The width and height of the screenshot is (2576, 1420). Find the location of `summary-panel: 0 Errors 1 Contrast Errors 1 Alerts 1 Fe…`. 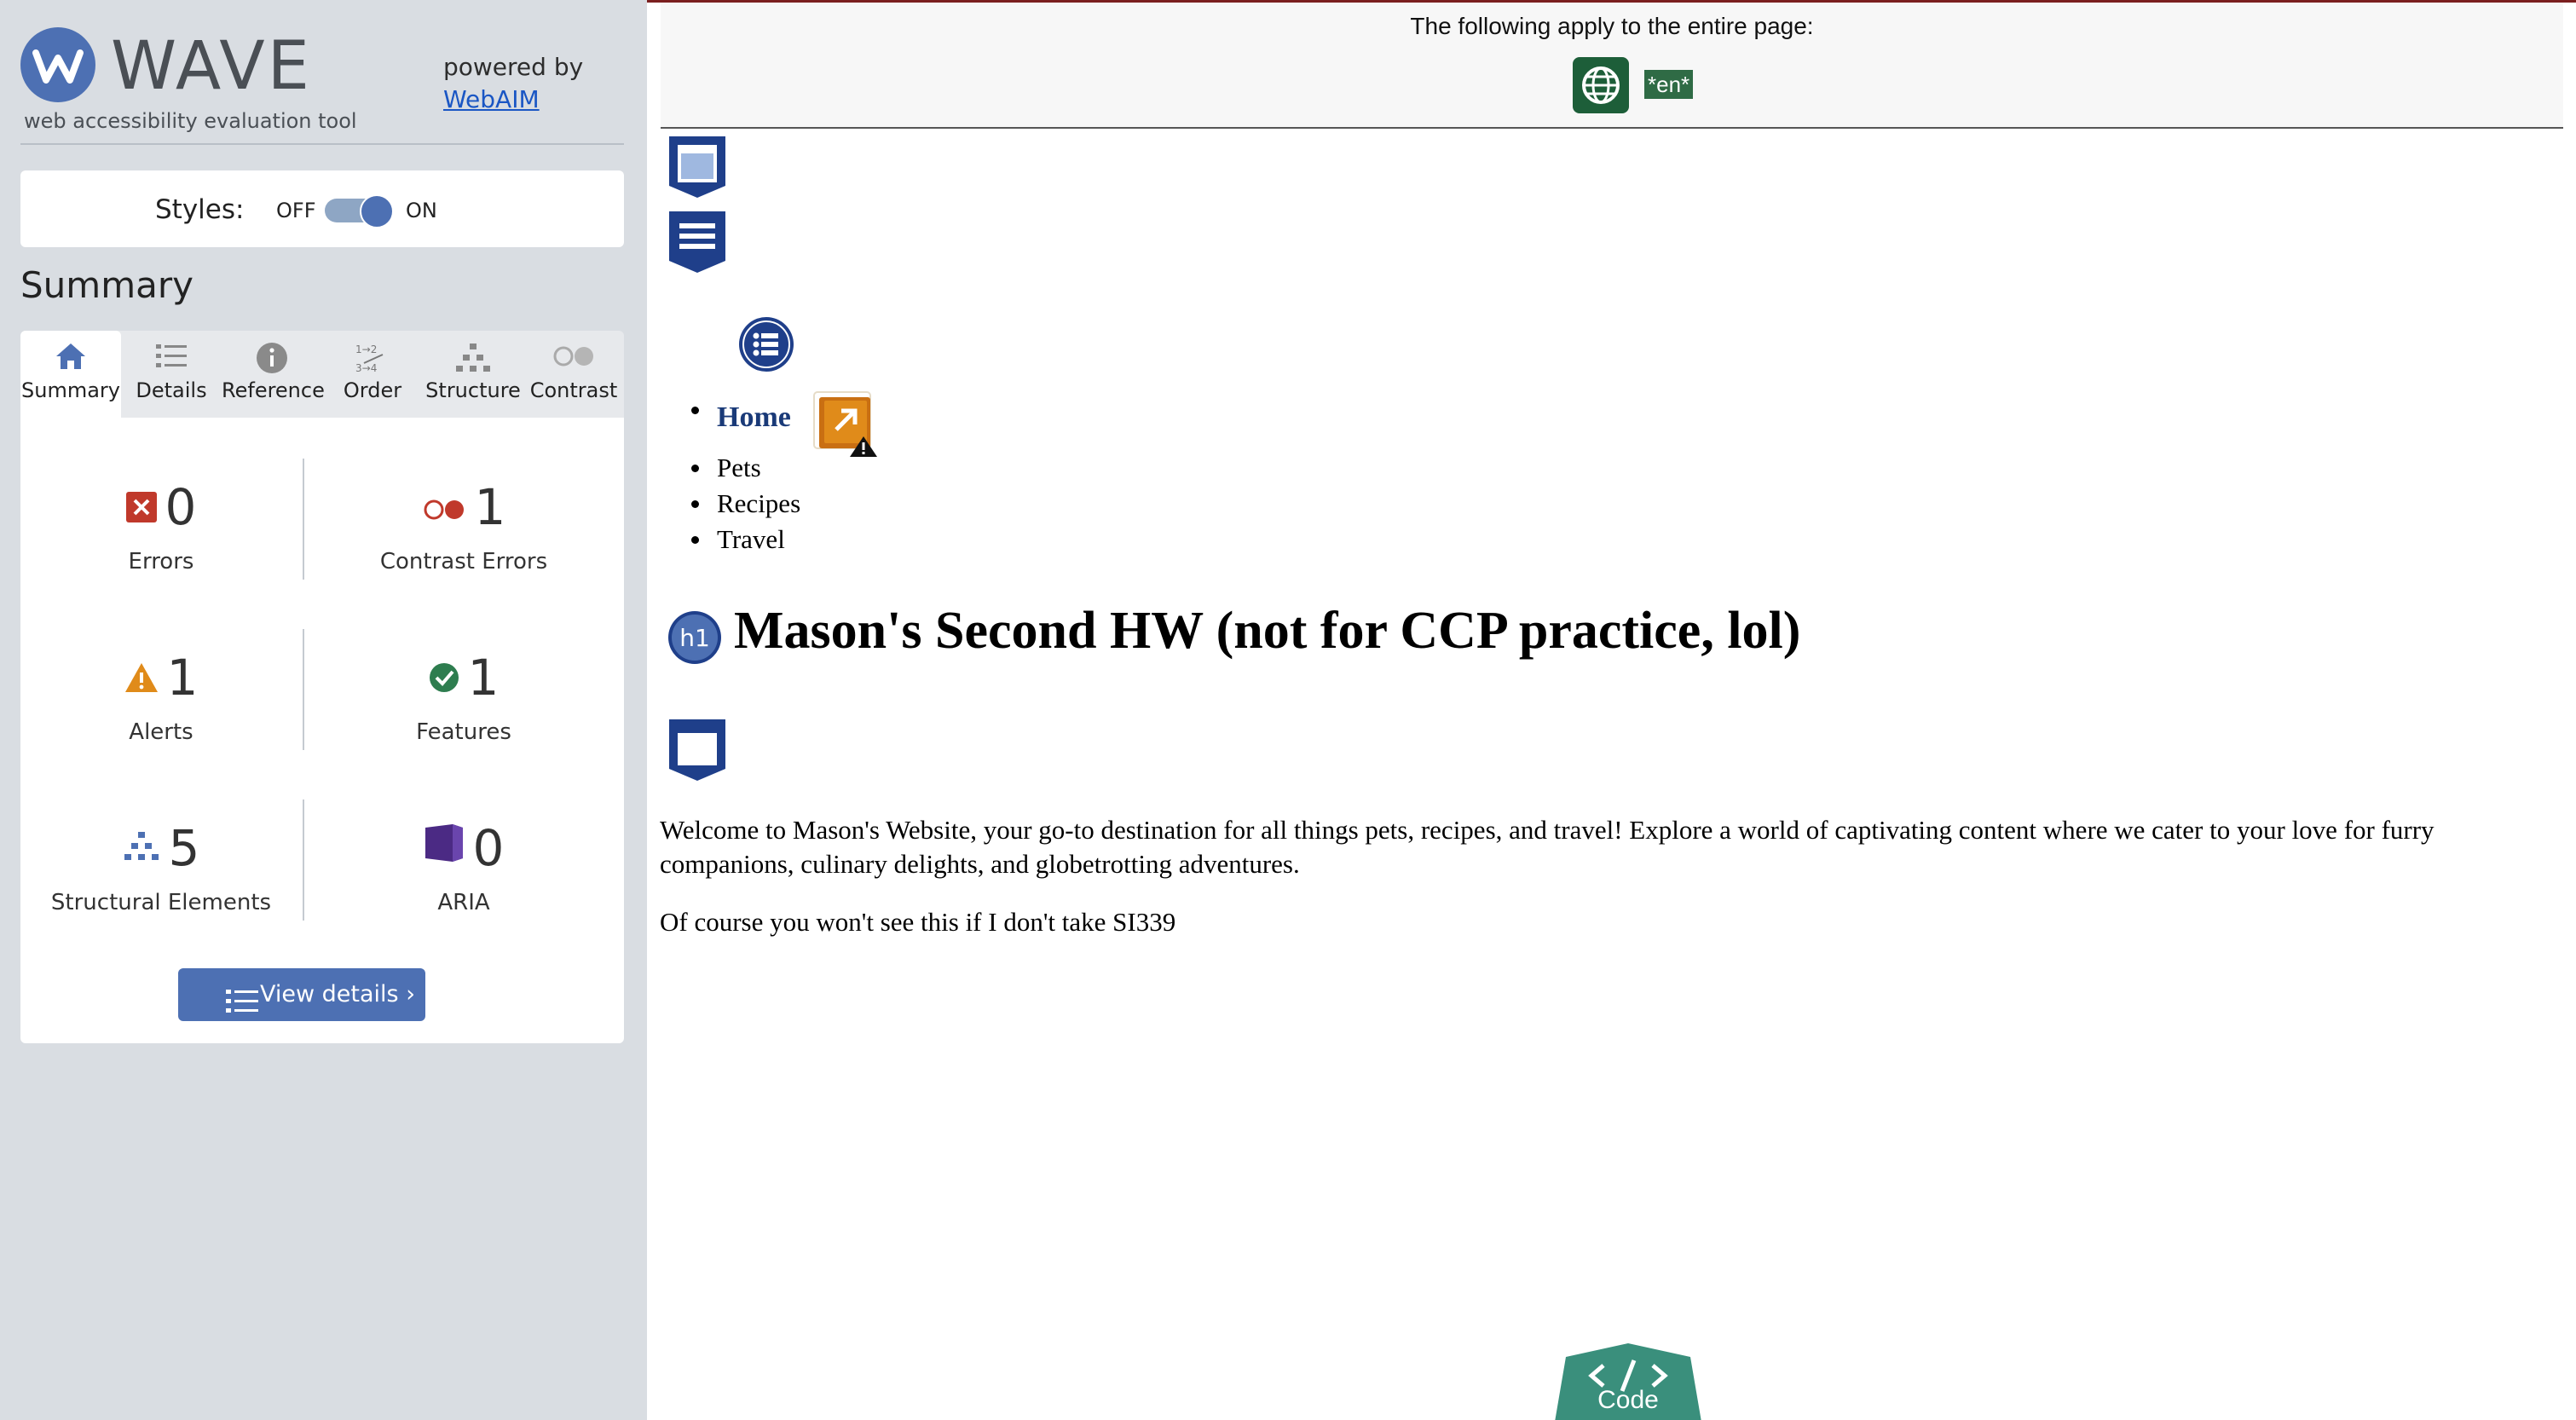

summary-panel: 0 Errors 1 Contrast Errors 1 Alerts 1 Fe… is located at coordinates (322, 730).